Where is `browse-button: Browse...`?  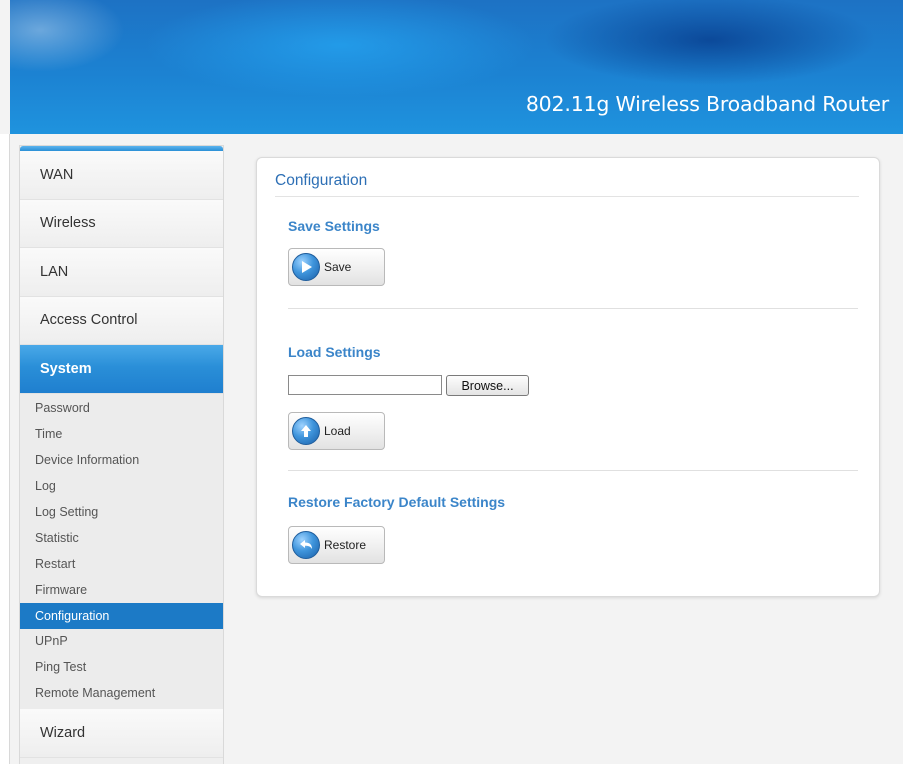 browse-button: Browse... is located at coordinates (487, 385).